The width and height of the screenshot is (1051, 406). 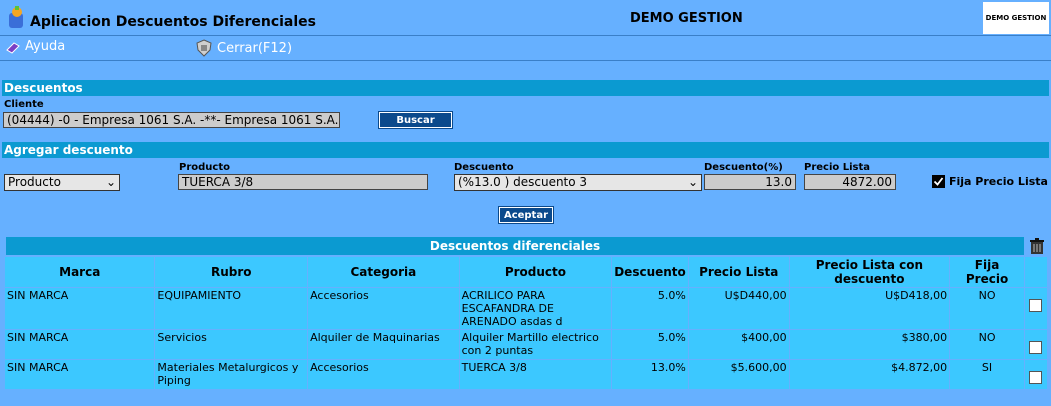 I want to click on col-fija-precio: Fija Precio, so click(x=987, y=272).